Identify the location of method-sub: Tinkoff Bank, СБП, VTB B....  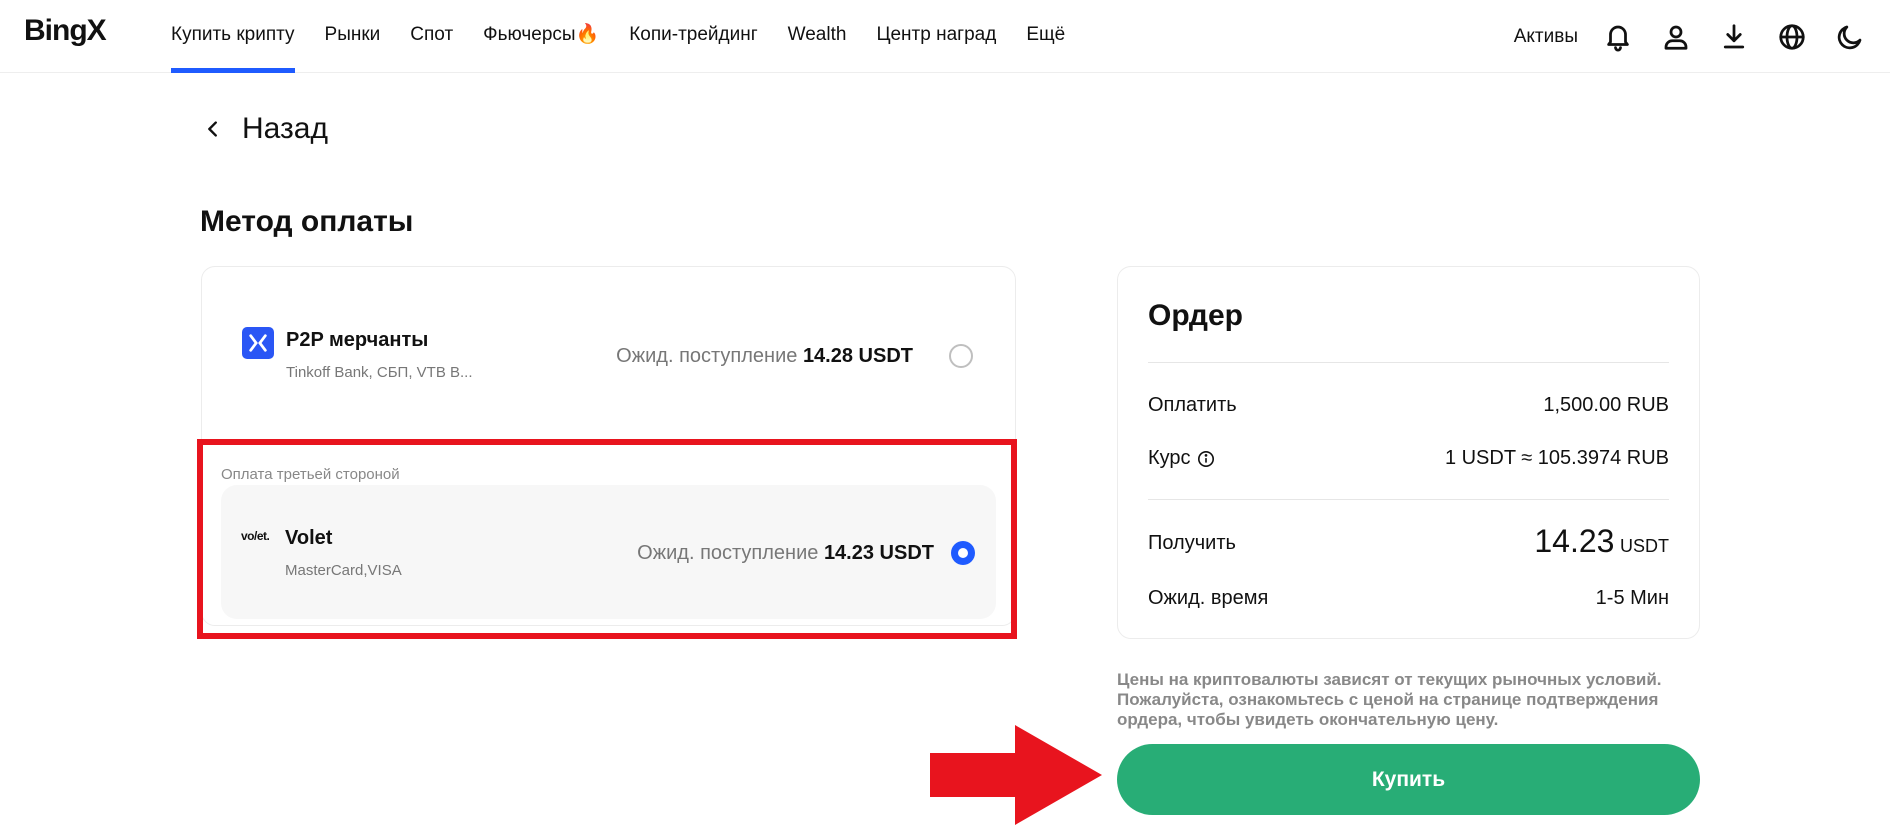
(379, 372).